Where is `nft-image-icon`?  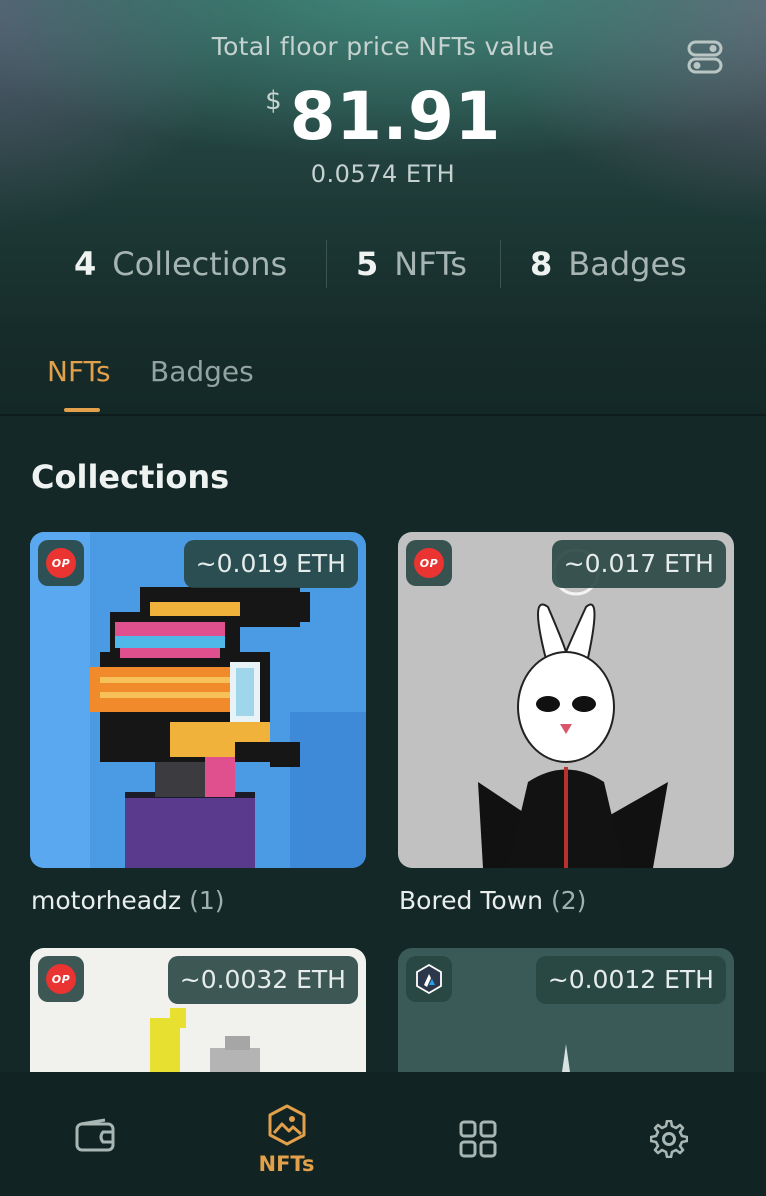
nft-image-icon is located at coordinates (286, 1125).